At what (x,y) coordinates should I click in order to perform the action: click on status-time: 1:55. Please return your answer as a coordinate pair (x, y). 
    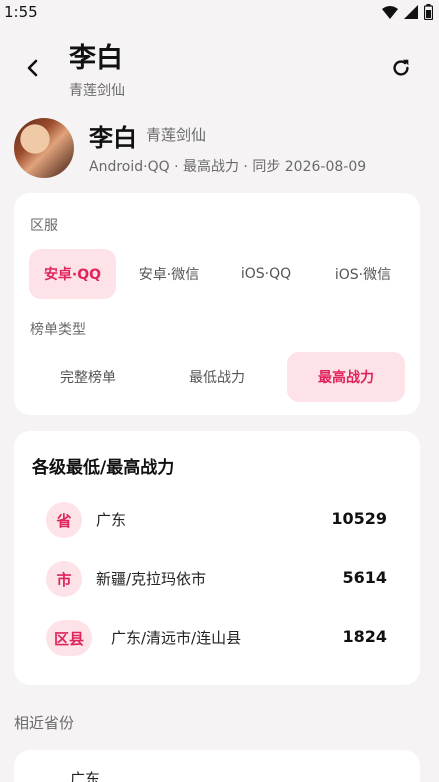
    Looking at the image, I should click on (21, 12).